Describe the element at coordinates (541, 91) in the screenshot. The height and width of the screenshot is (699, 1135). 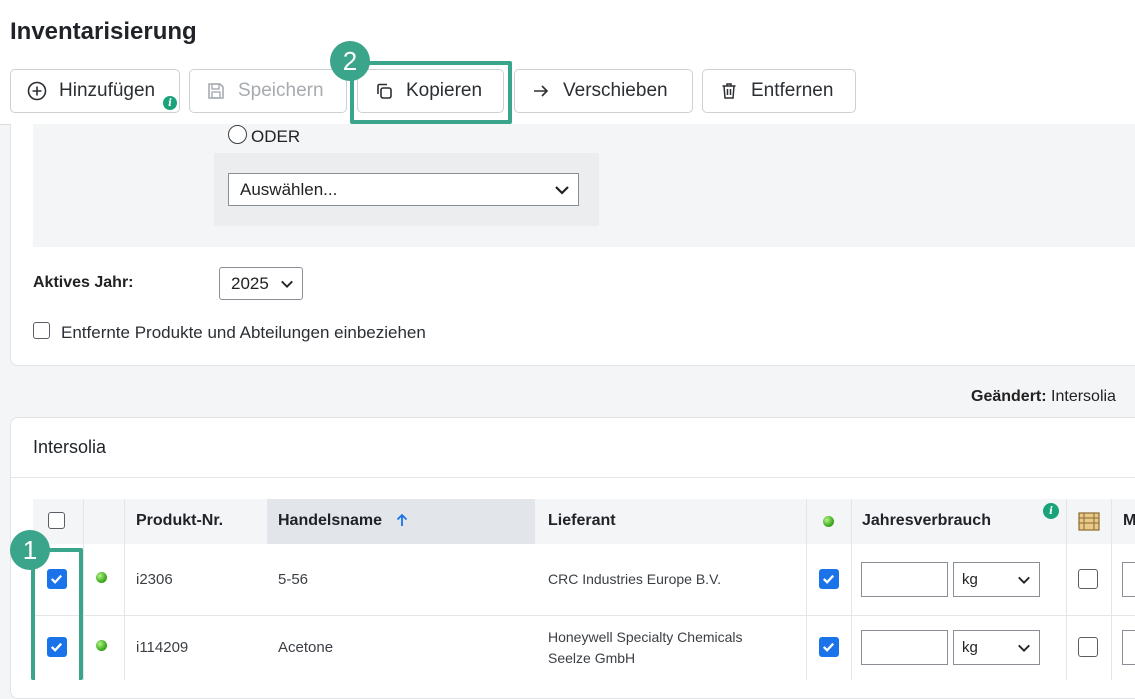
I see `arrow-right-icon` at that location.